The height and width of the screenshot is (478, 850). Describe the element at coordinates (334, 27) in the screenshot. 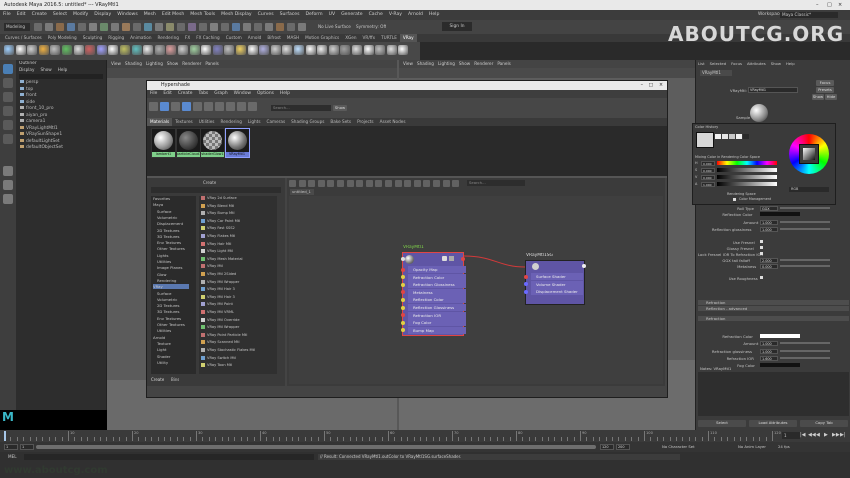

I see `live-surface-label: No Live Surface` at that location.